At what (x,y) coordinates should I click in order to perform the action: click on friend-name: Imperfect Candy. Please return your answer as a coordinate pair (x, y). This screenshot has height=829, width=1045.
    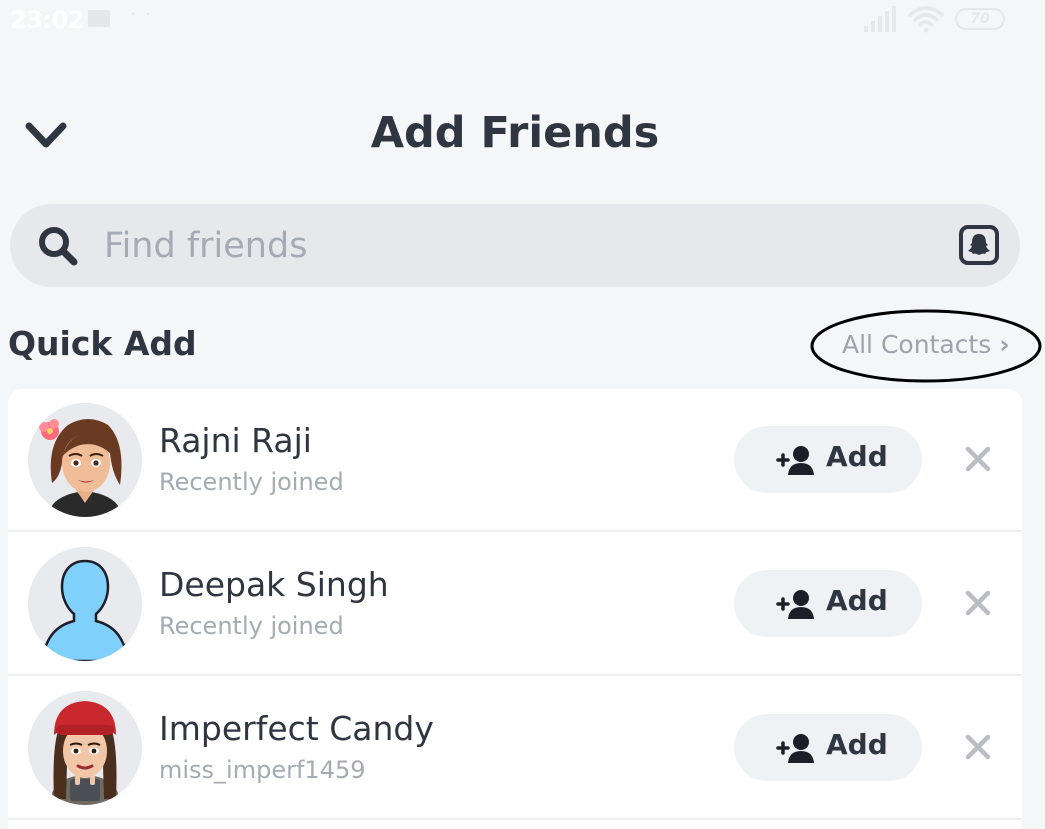
    Looking at the image, I should click on (296, 728).